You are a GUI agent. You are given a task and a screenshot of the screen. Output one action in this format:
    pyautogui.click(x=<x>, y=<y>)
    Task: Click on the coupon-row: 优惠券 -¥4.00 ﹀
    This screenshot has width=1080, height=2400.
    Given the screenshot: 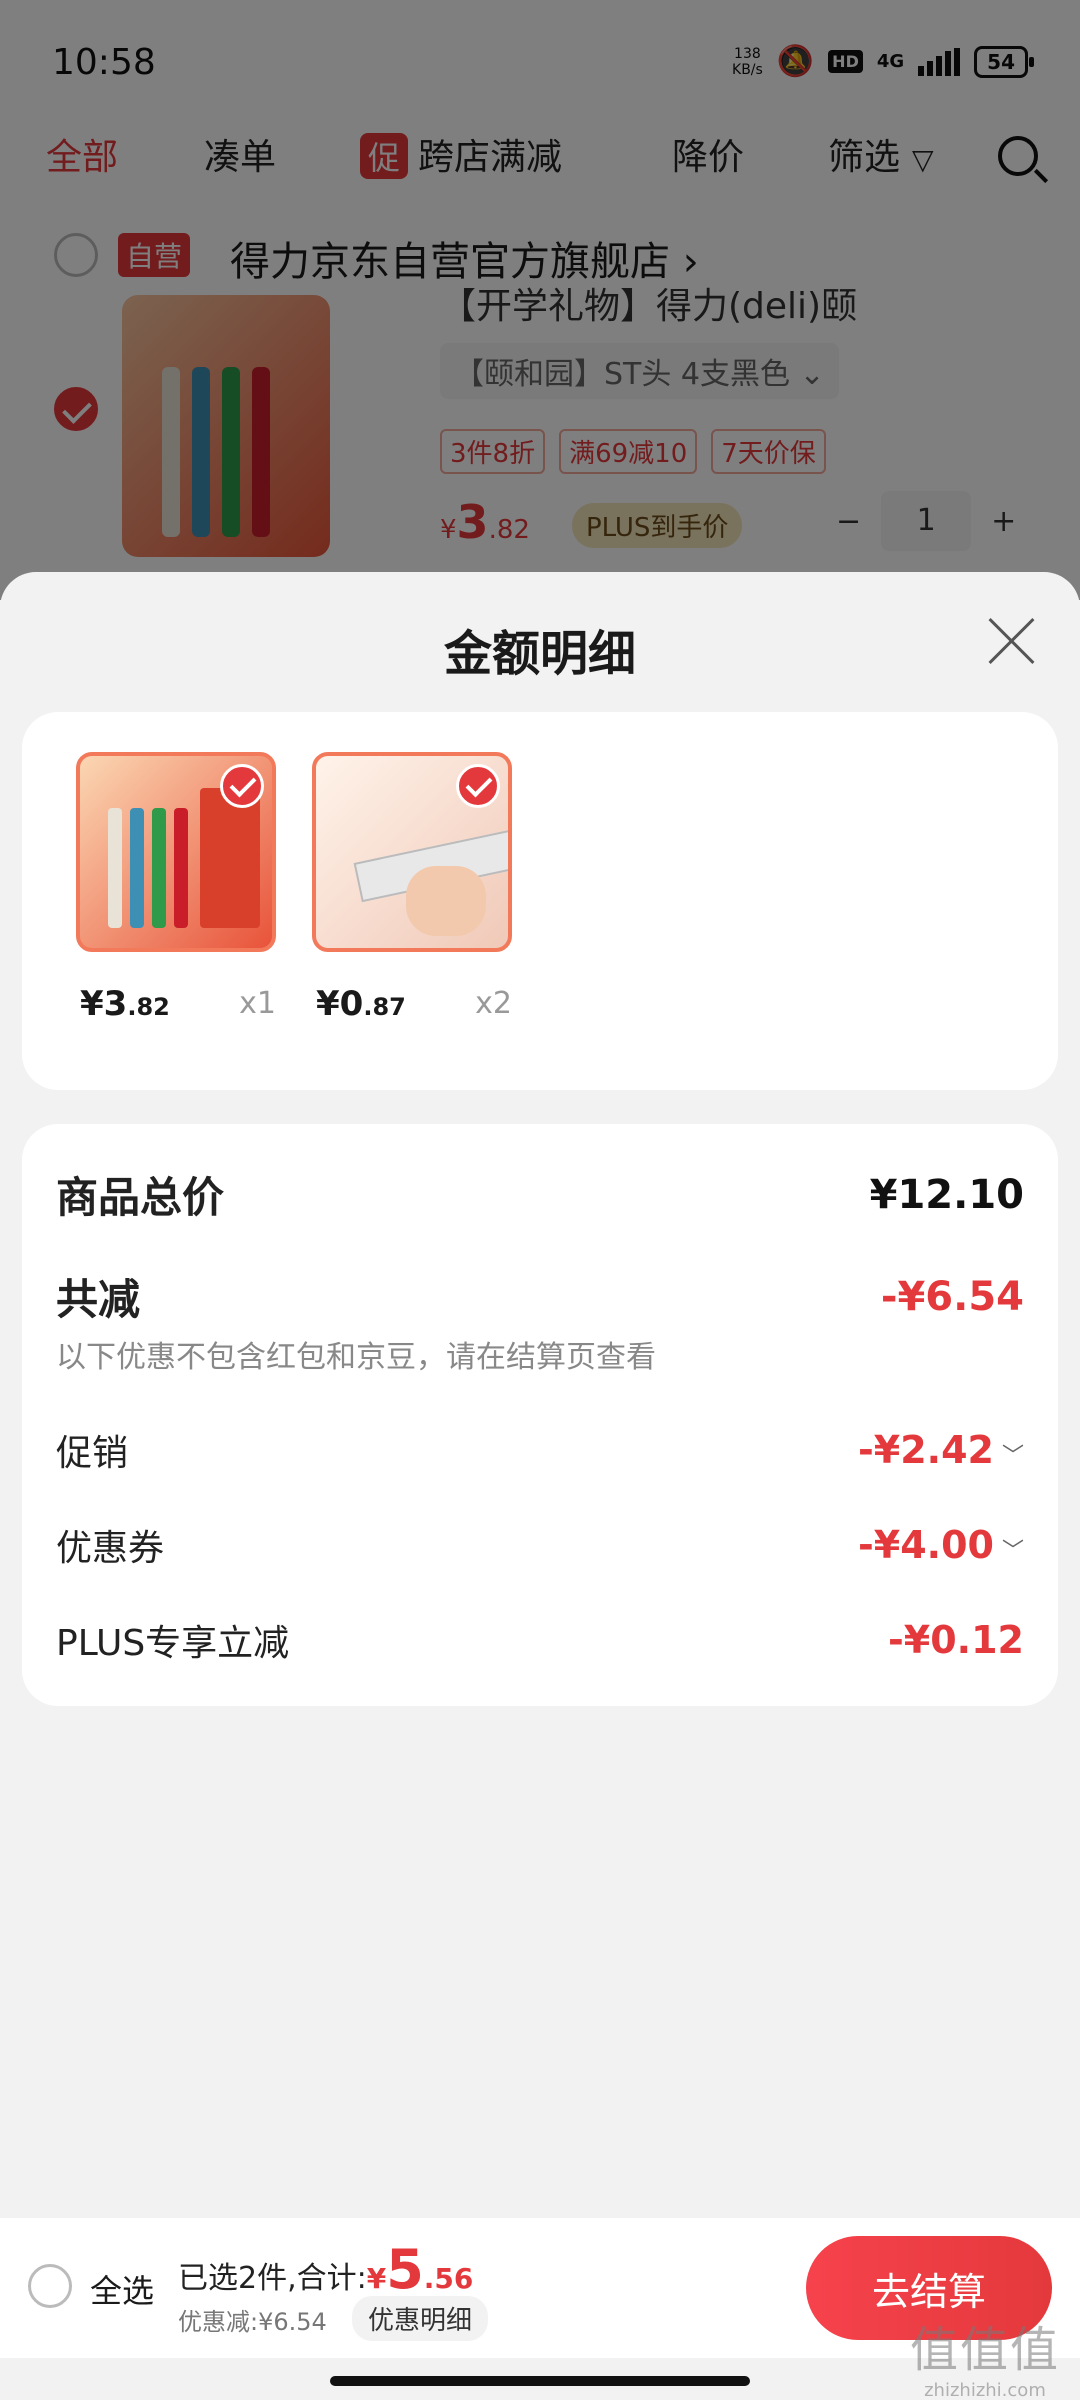 What is the action you would take?
    pyautogui.click(x=540, y=1545)
    